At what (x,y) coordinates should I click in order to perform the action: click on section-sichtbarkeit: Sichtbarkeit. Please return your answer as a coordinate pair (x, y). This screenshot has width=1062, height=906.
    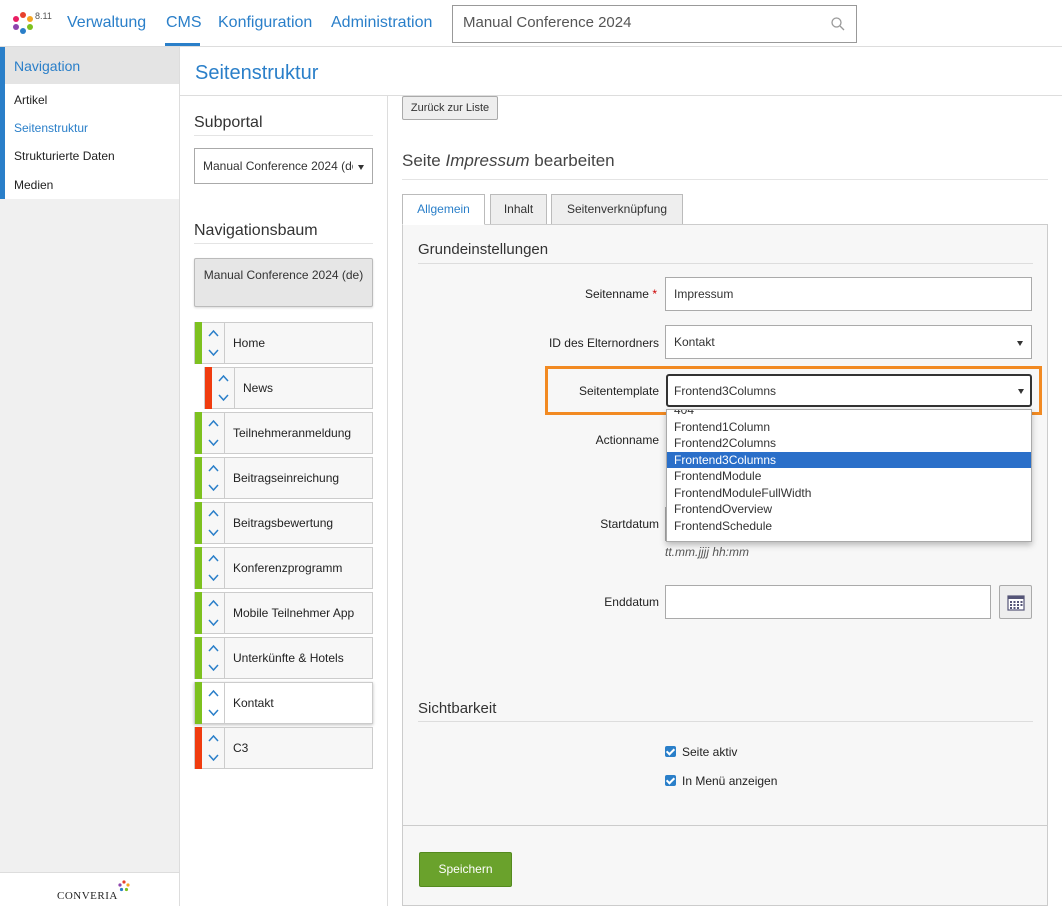
    Looking at the image, I should click on (457, 708).